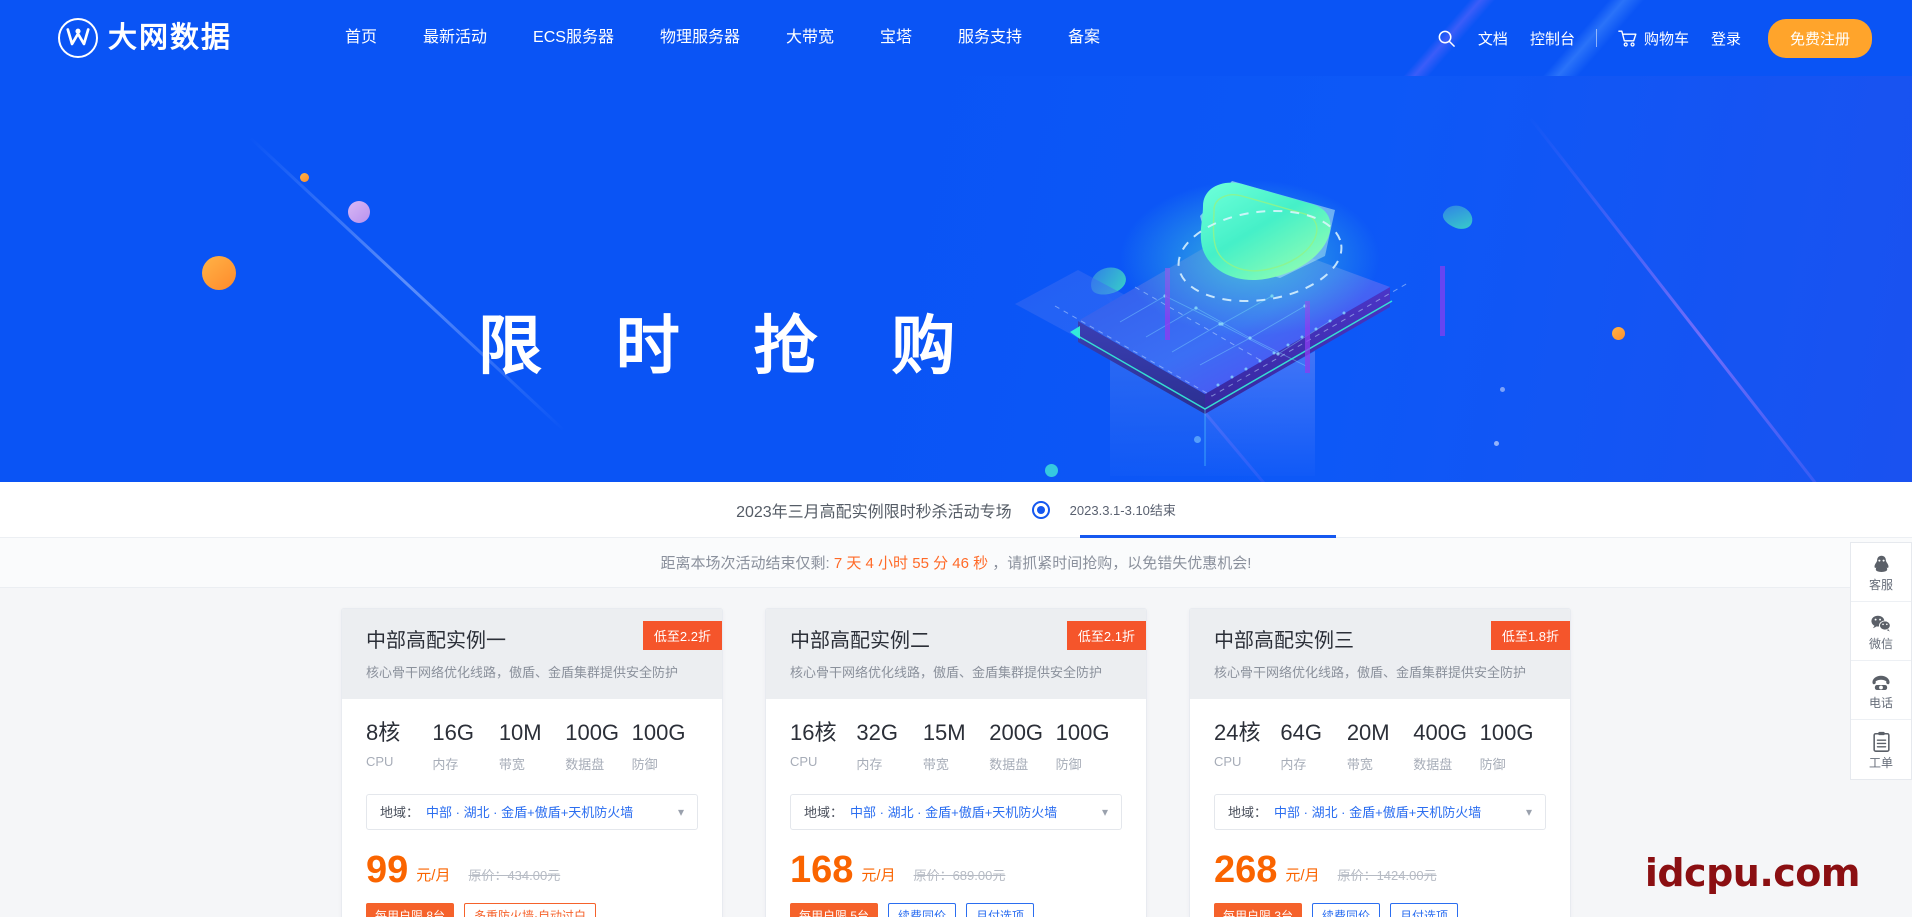 The width and height of the screenshot is (1912, 917). What do you see at coordinates (1446, 38) in the screenshot?
I see `search-button` at bounding box center [1446, 38].